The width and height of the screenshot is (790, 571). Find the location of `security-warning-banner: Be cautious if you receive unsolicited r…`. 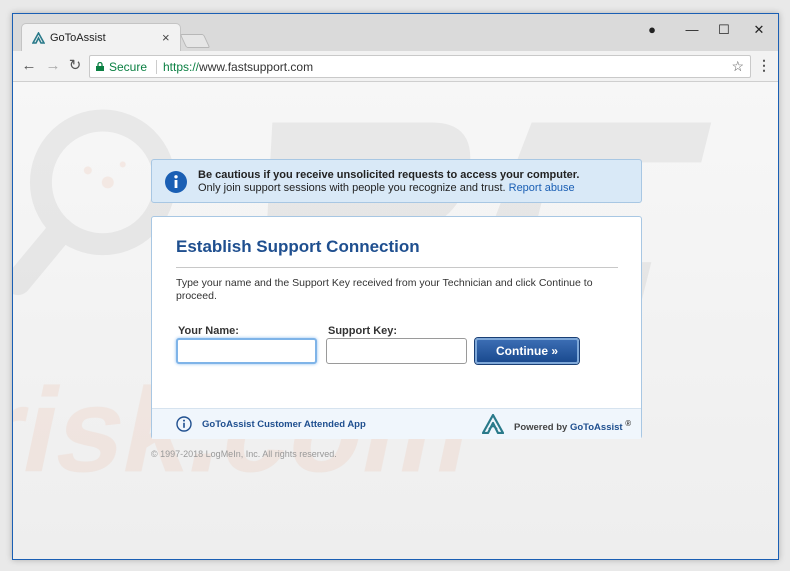

security-warning-banner: Be cautious if you receive unsolicited r… is located at coordinates (396, 181).